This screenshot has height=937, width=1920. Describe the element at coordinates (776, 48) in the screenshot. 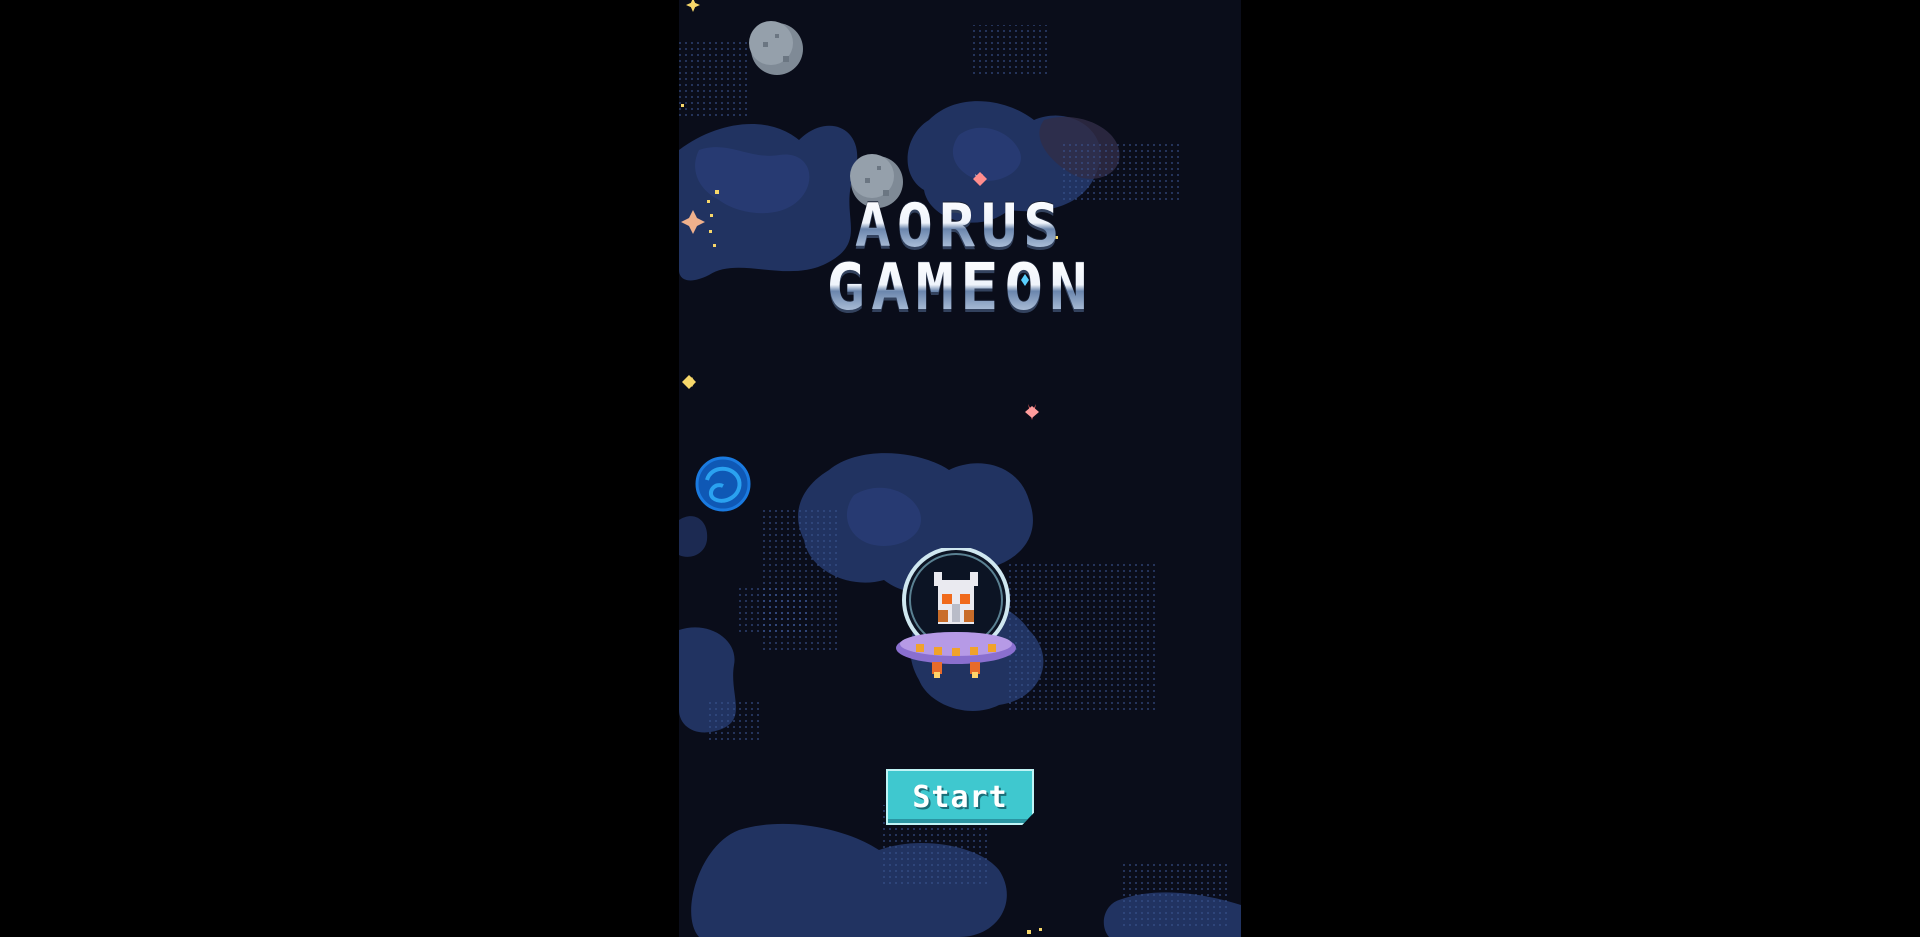

I see `grey-moon-icon` at that location.